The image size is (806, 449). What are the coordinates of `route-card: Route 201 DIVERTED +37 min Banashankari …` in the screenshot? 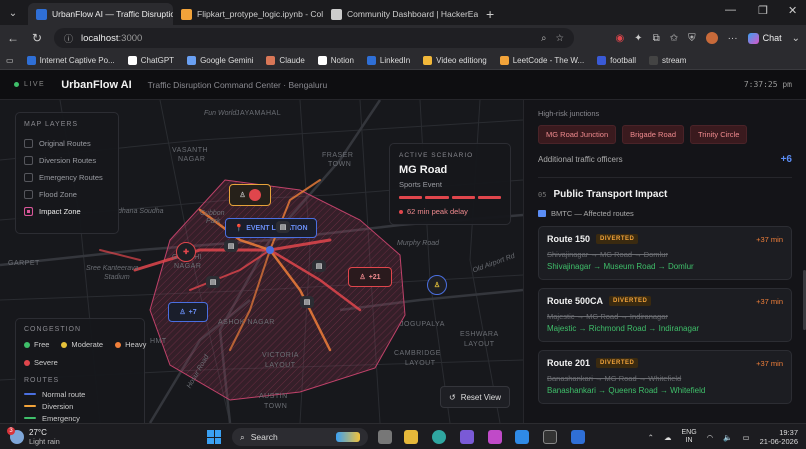 It's located at (665, 377).